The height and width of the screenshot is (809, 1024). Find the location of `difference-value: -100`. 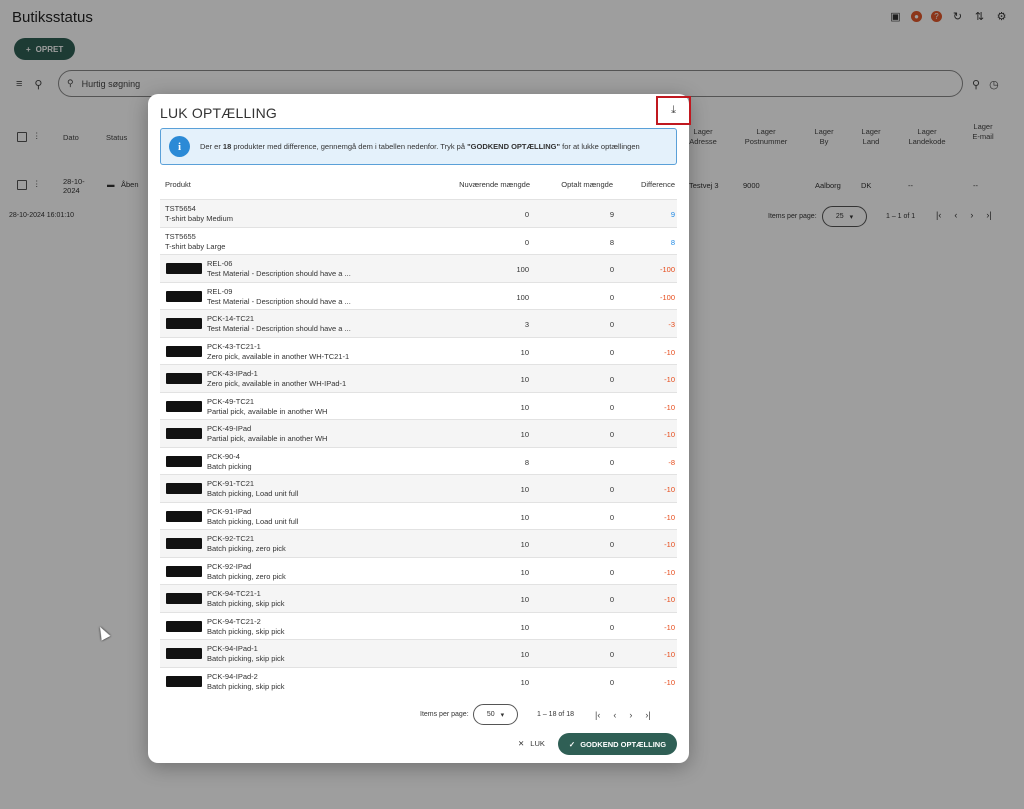

difference-value: -100 is located at coordinates (667, 269).